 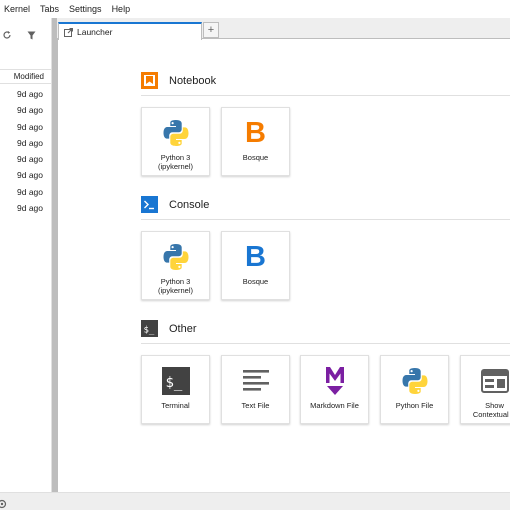 I want to click on card-label: Markdown File, so click(x=334, y=405).